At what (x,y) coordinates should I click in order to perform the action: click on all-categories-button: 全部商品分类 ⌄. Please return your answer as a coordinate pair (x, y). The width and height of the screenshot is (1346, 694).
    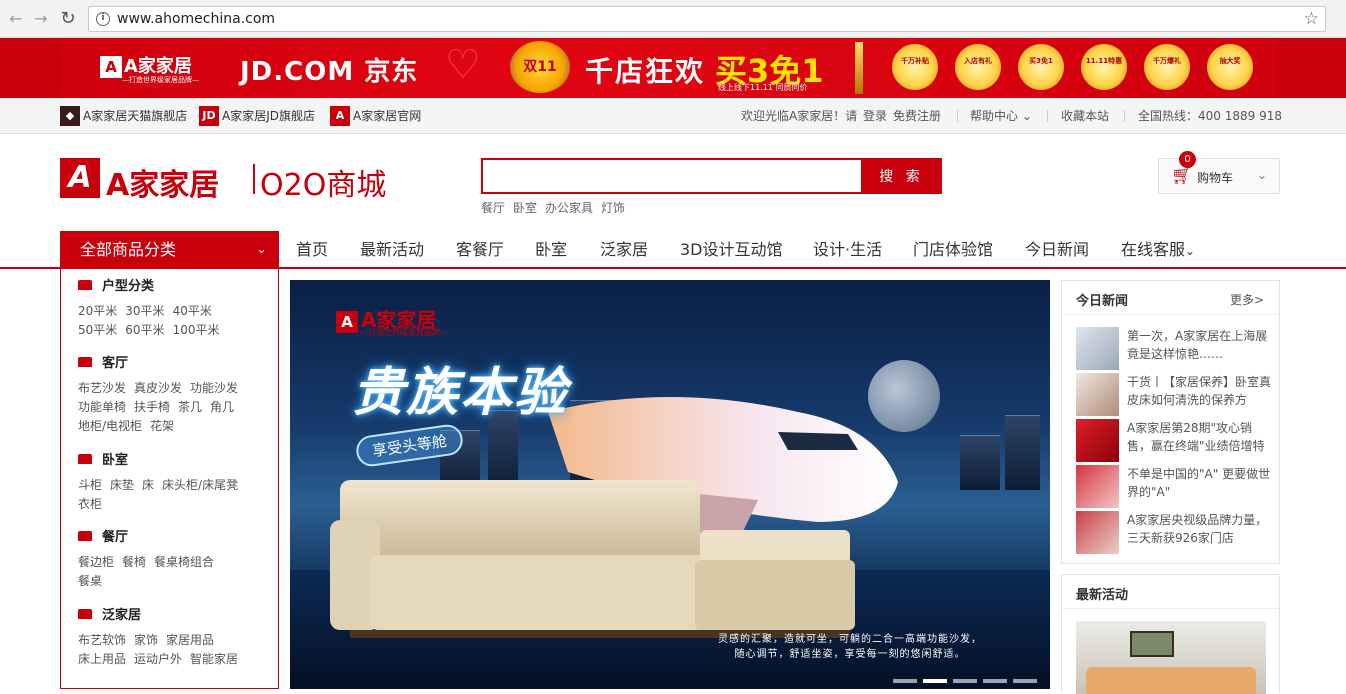
    Looking at the image, I should click on (169, 250).